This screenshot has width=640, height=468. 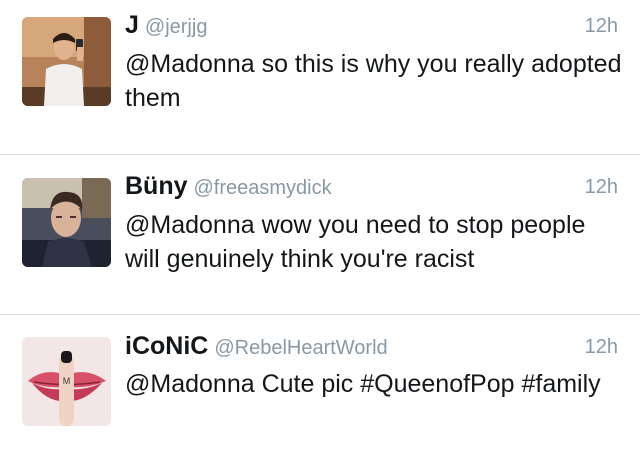 I want to click on tweet-header: iCoNiC @RebelHeartWorld 12h, so click(x=371, y=349).